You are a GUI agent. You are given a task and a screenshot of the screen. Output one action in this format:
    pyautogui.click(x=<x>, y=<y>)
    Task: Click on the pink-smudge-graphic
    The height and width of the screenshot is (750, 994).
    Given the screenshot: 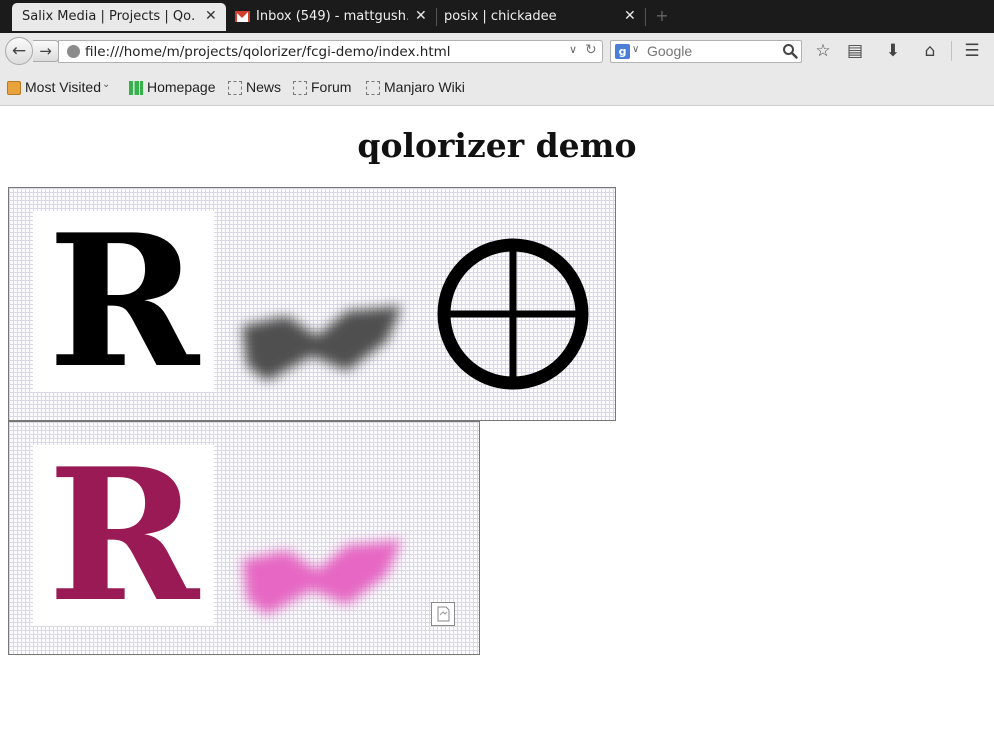 What is the action you would take?
    pyautogui.click(x=322, y=577)
    